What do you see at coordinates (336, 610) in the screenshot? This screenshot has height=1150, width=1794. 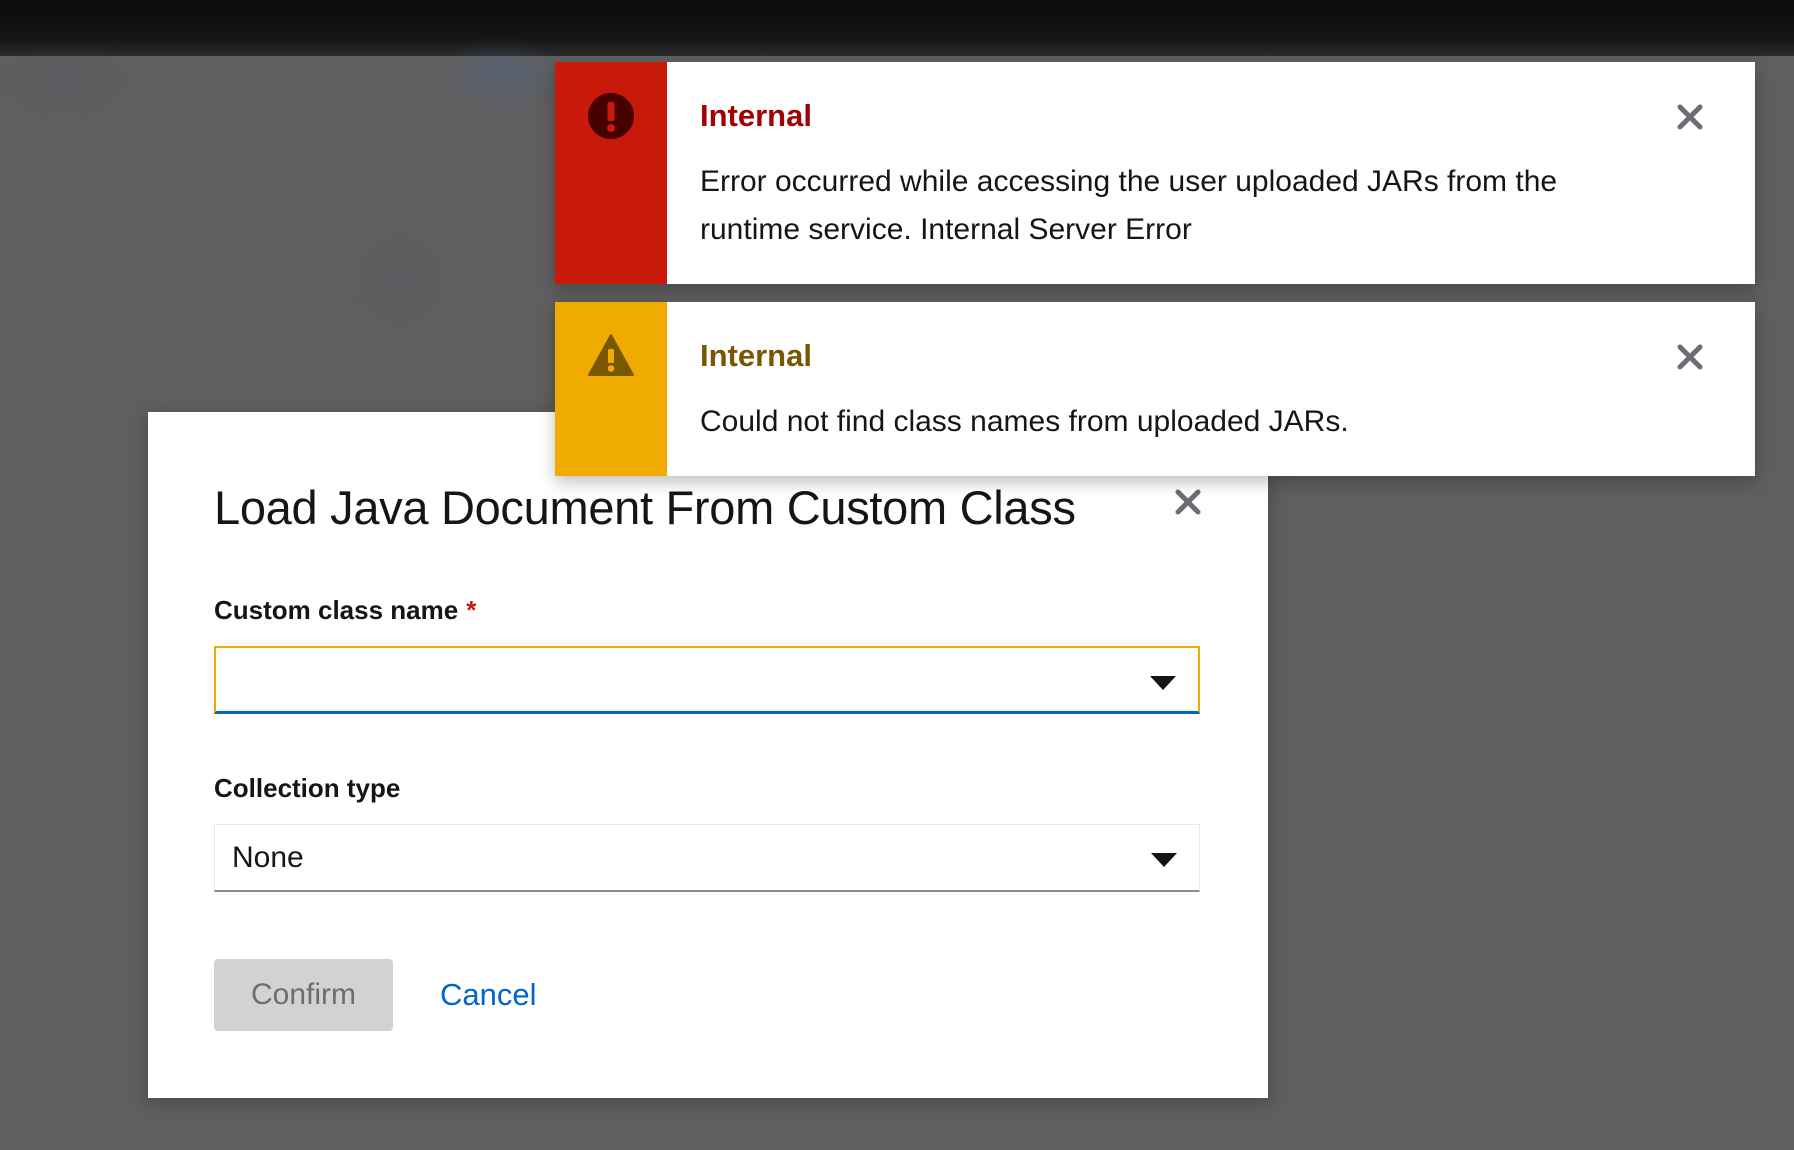 I see `custom-class-name-label-text: Custom class name` at bounding box center [336, 610].